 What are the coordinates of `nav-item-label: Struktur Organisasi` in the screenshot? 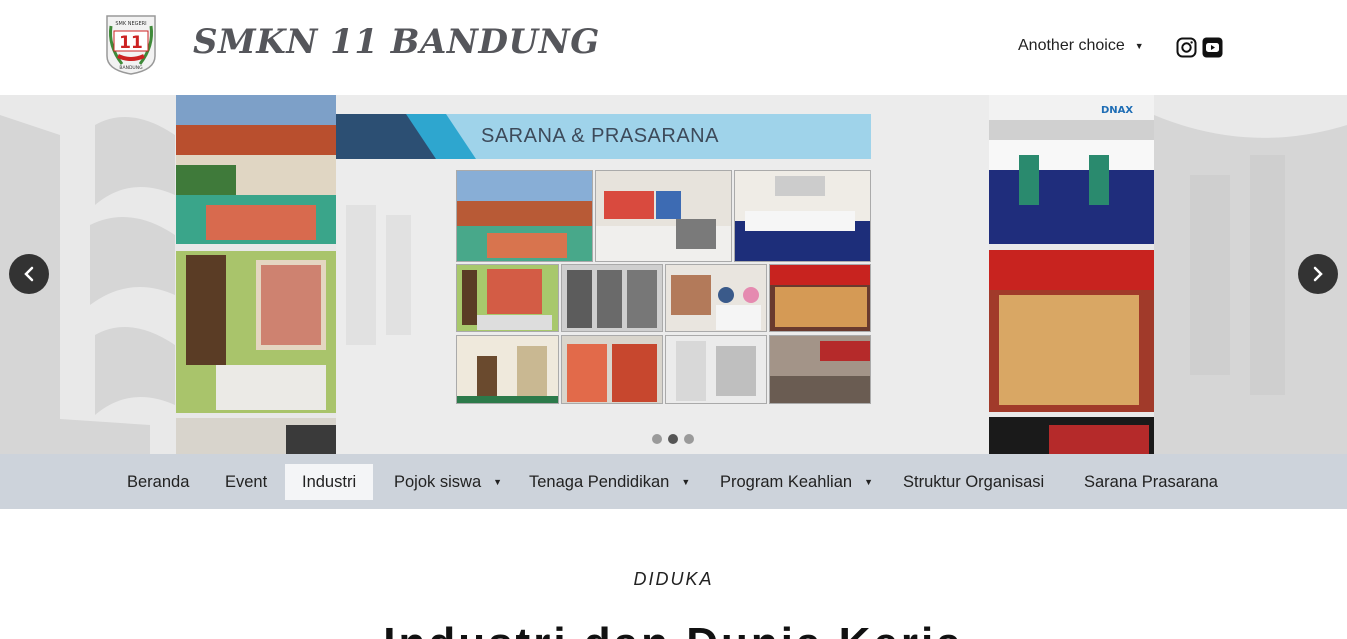 It's located at (974, 481).